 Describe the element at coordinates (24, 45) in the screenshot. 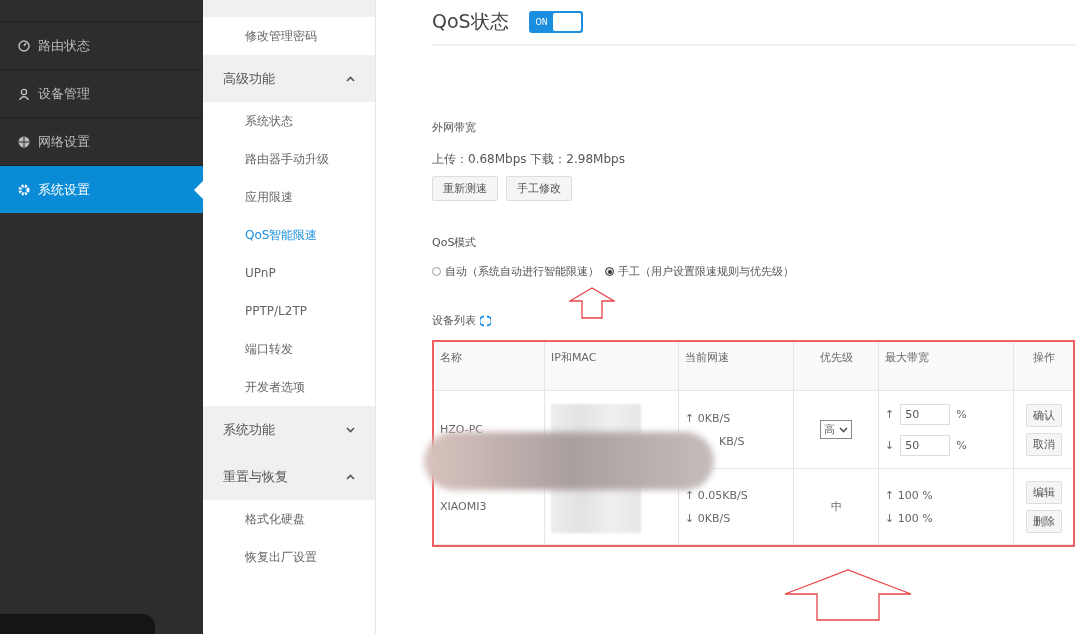

I see `gauge-icon` at that location.